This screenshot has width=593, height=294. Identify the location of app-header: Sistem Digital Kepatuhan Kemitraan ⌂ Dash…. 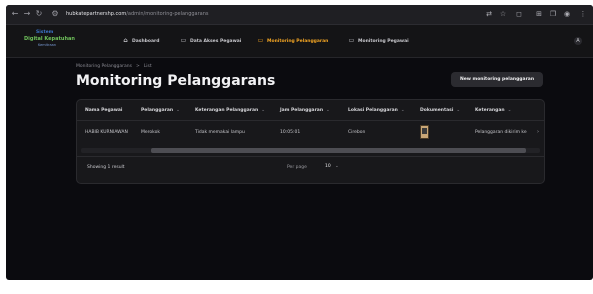
(299, 41).